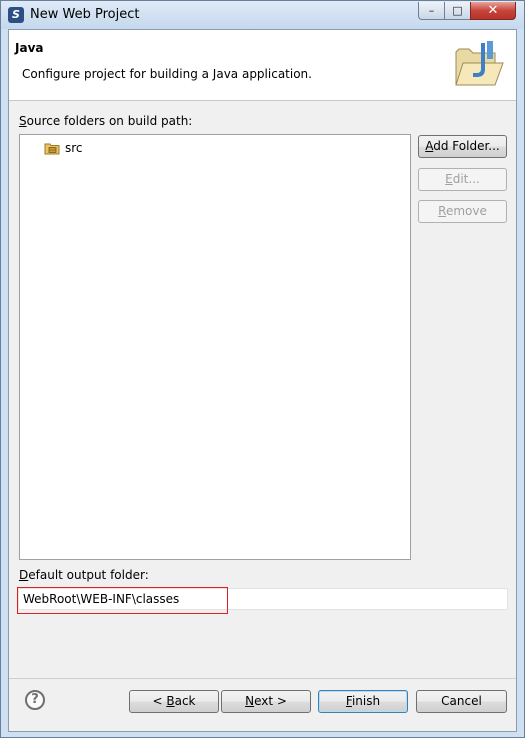 Image resolution: width=525 pixels, height=738 pixels. What do you see at coordinates (84, 575) in the screenshot?
I see `output-folder-label: Default output folder:` at bounding box center [84, 575].